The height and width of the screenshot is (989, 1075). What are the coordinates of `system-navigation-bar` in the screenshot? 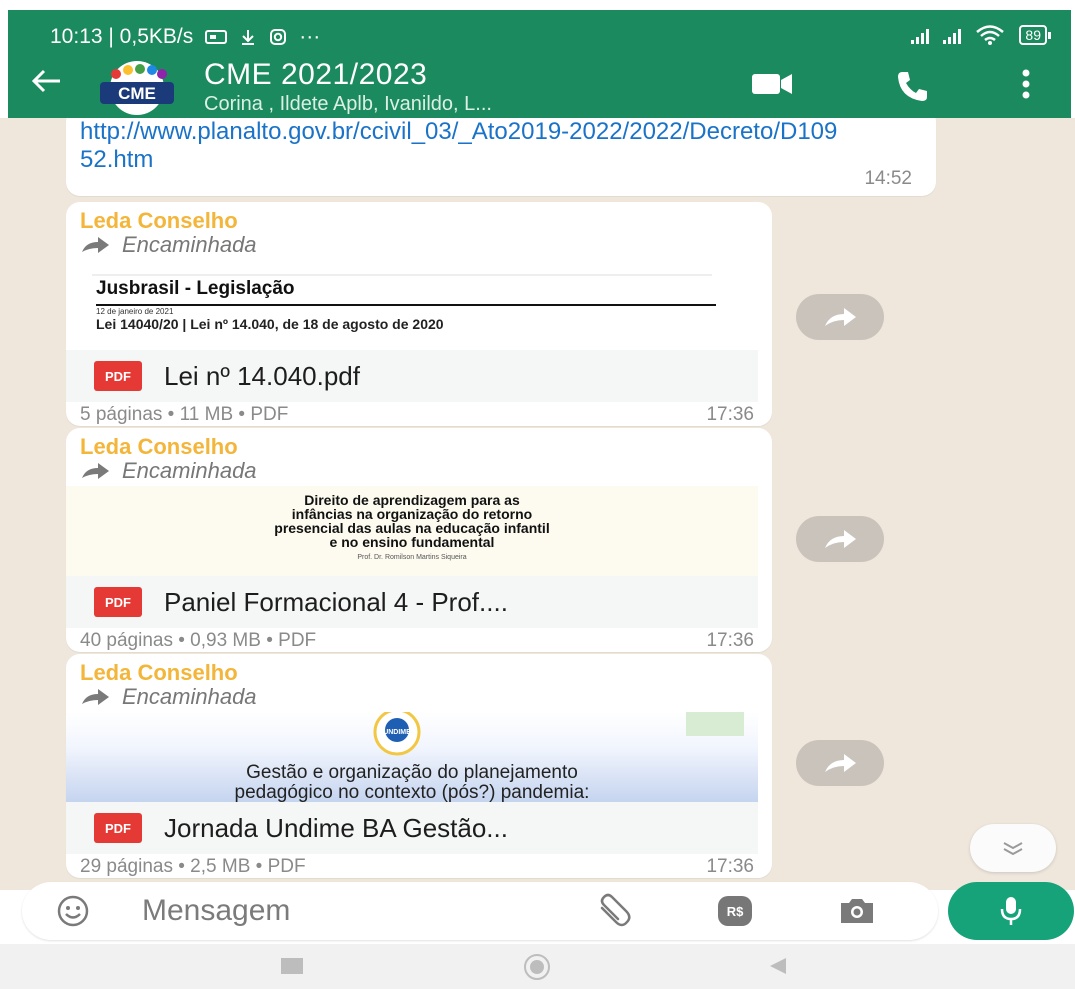 It's located at (537, 966).